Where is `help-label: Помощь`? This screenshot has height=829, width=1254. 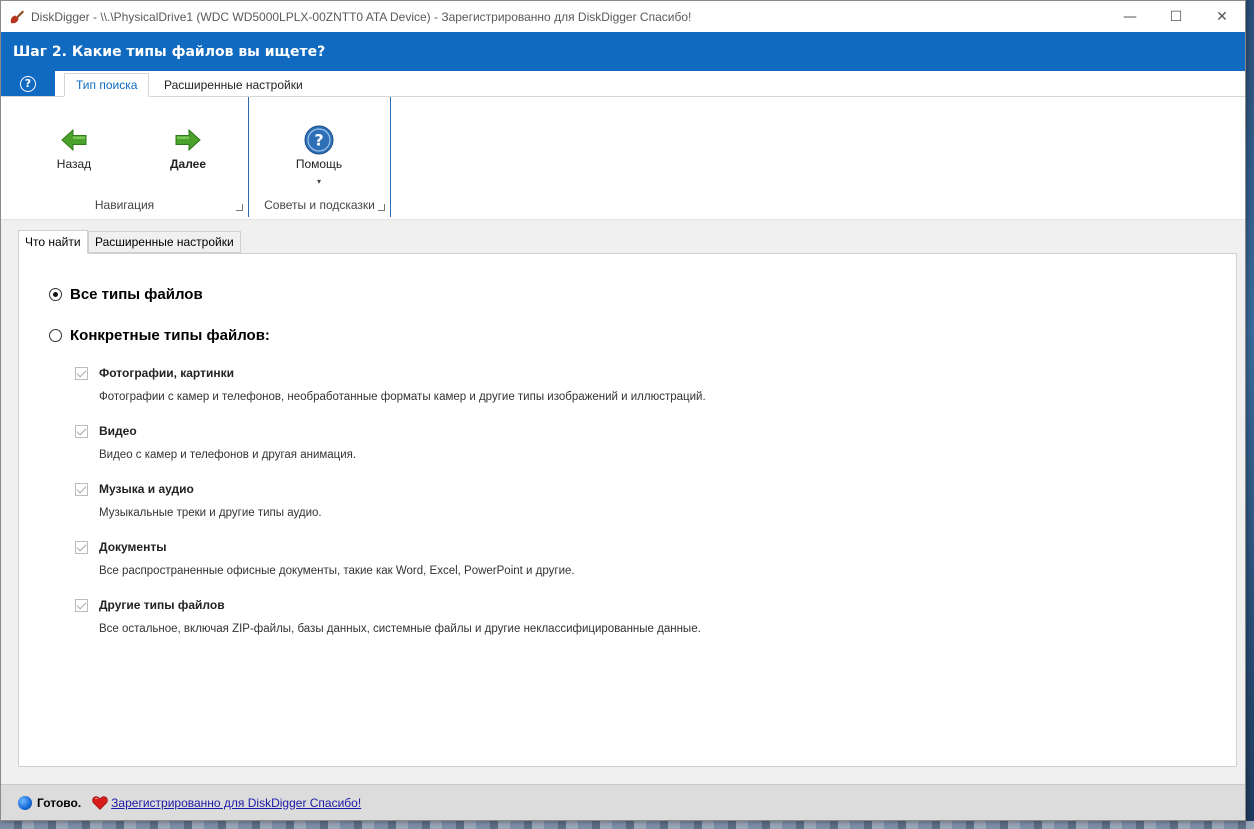
help-label: Помощь is located at coordinates (319, 164).